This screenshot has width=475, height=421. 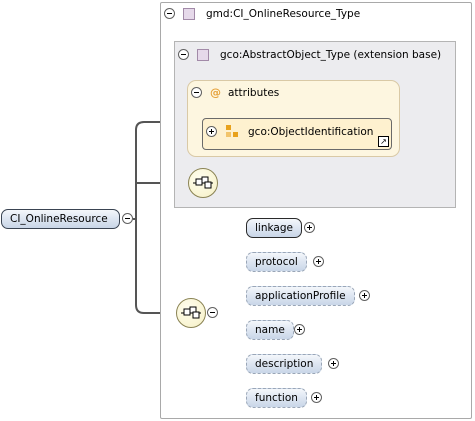 What do you see at coordinates (331, 55) in the screenshot?
I see `extension-base-title: gco:AbstractObject_Type (extension base)` at bounding box center [331, 55].